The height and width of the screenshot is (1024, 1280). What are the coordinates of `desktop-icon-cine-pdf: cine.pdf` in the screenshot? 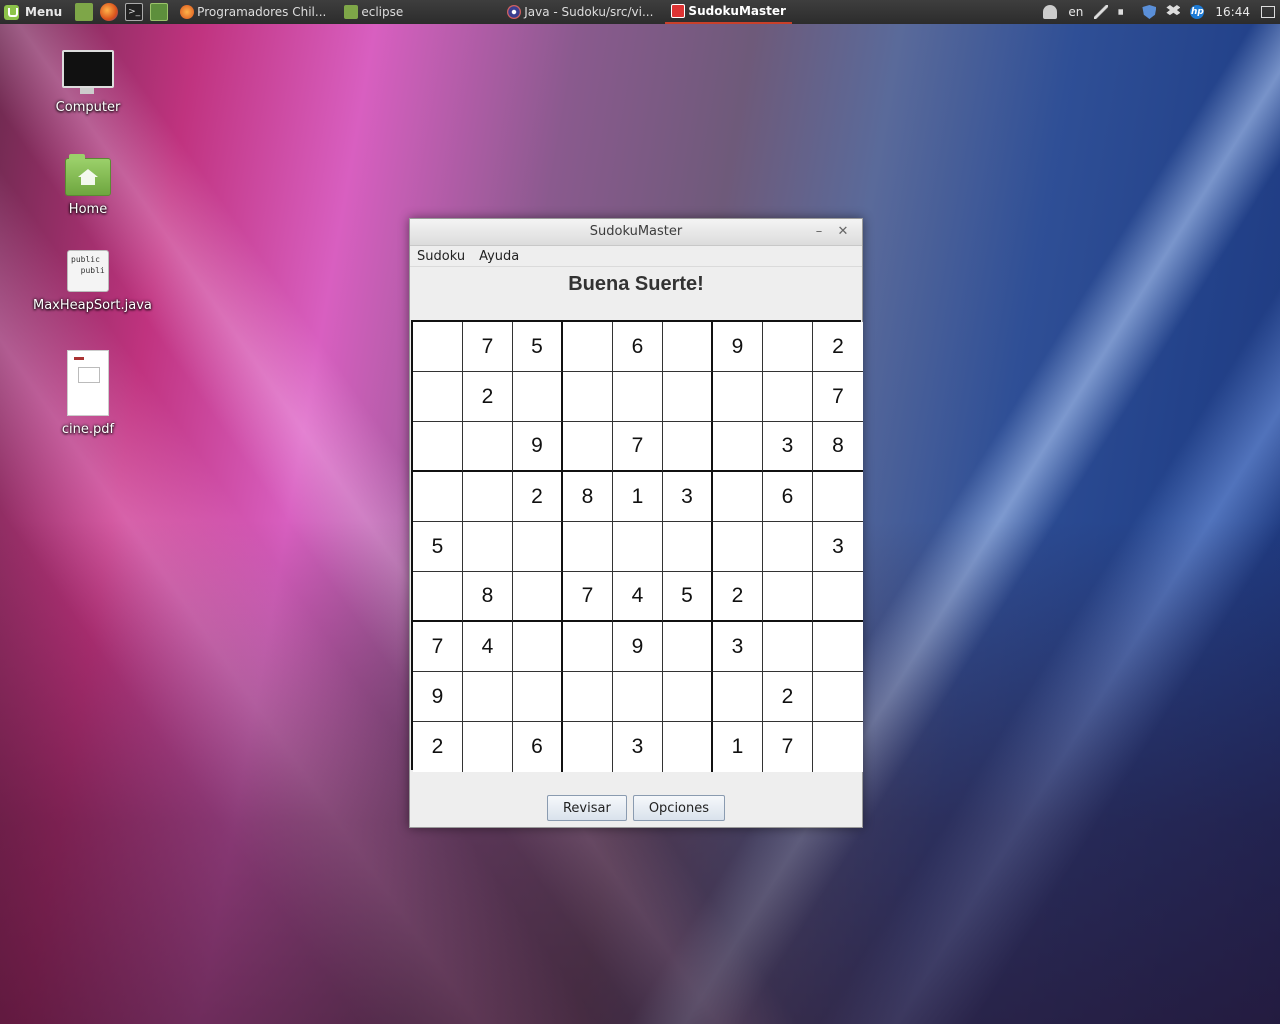 It's located at (88, 393).